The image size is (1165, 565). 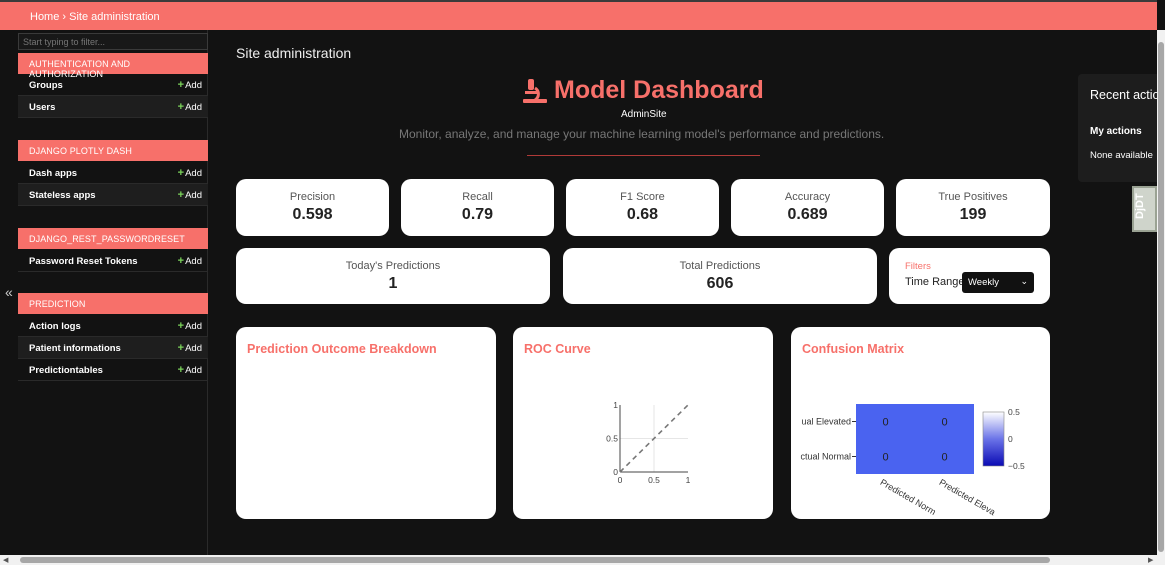 I want to click on recent-actions-panel: Recent actio My actions None available, so click(x=1121, y=128).